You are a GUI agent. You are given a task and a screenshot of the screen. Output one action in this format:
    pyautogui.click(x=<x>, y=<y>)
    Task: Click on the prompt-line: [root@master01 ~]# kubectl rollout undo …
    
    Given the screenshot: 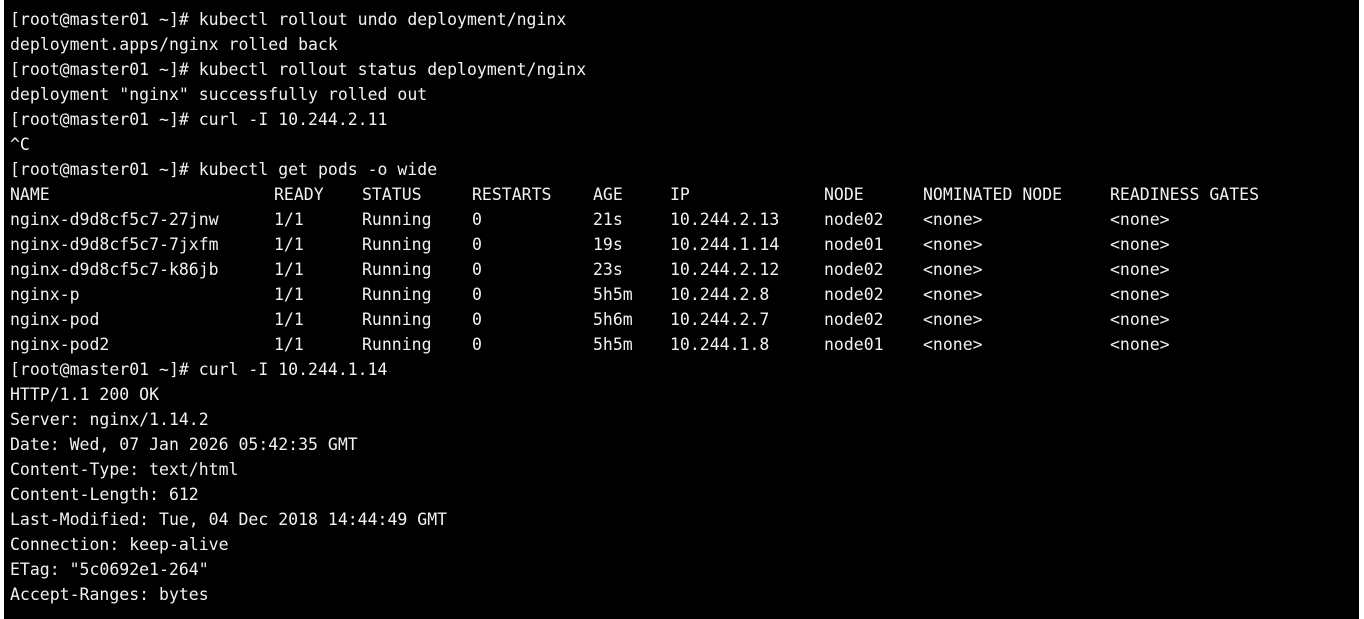 What is the action you would take?
    pyautogui.click(x=288, y=19)
    